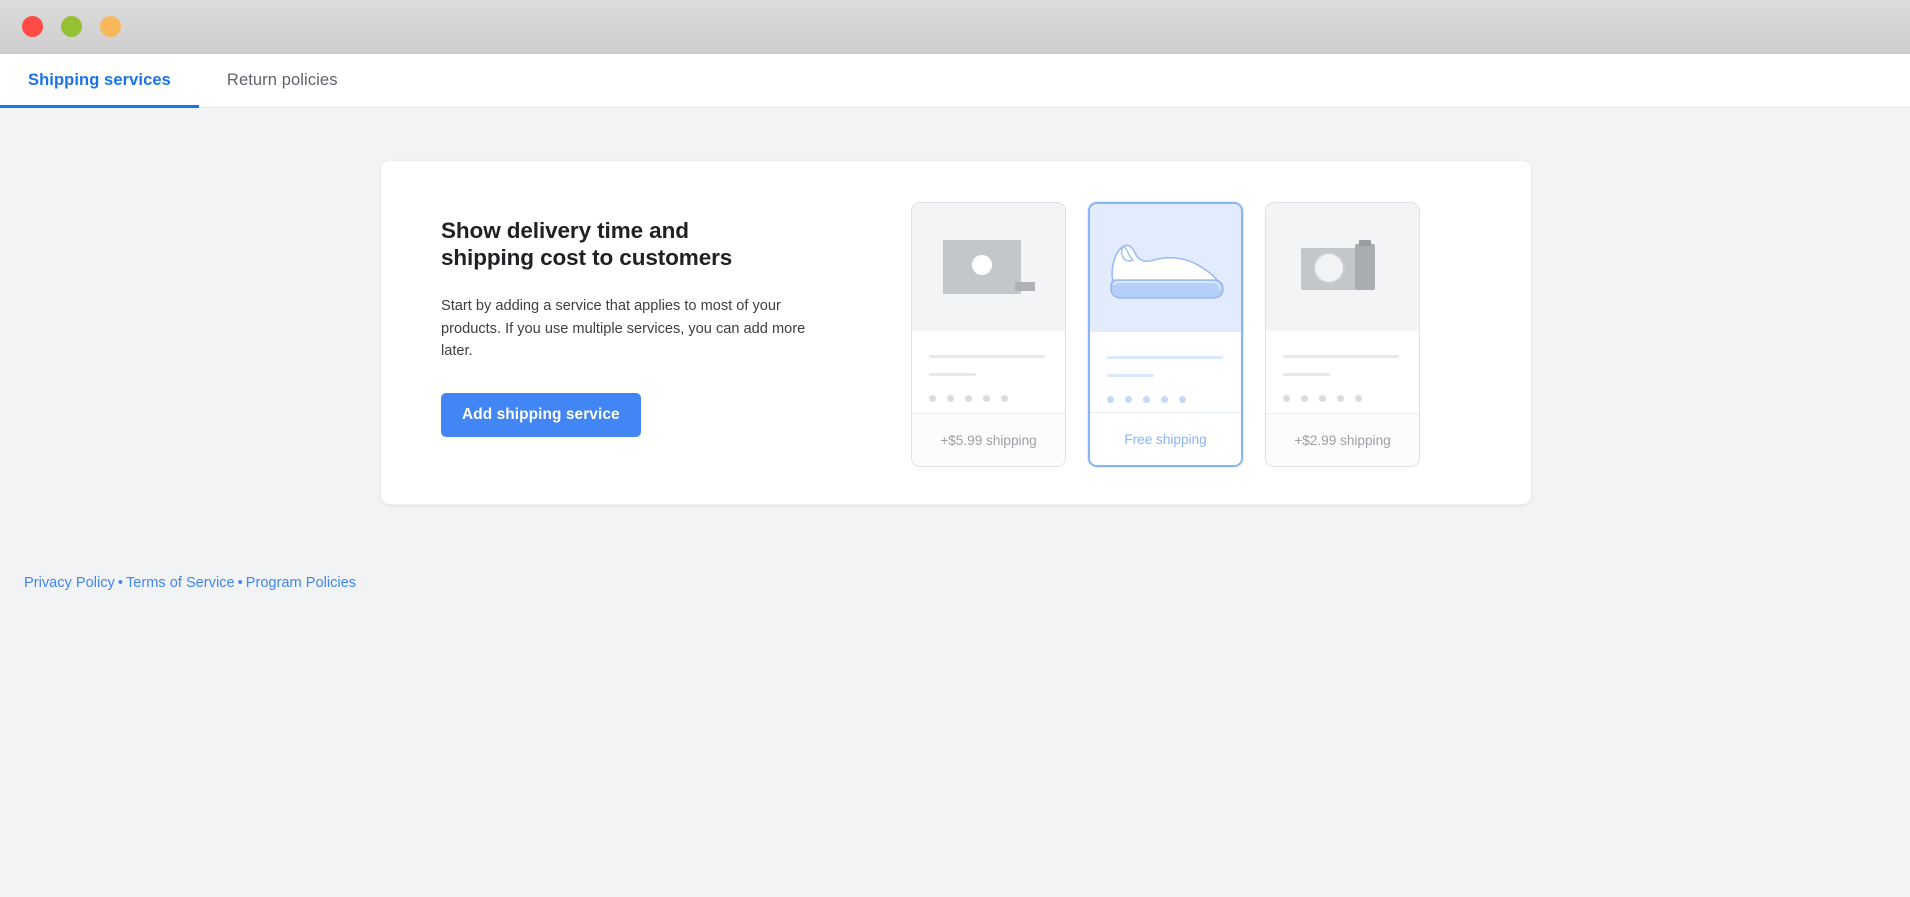 This screenshot has width=1910, height=897. I want to click on maximize-window-button, so click(110, 26).